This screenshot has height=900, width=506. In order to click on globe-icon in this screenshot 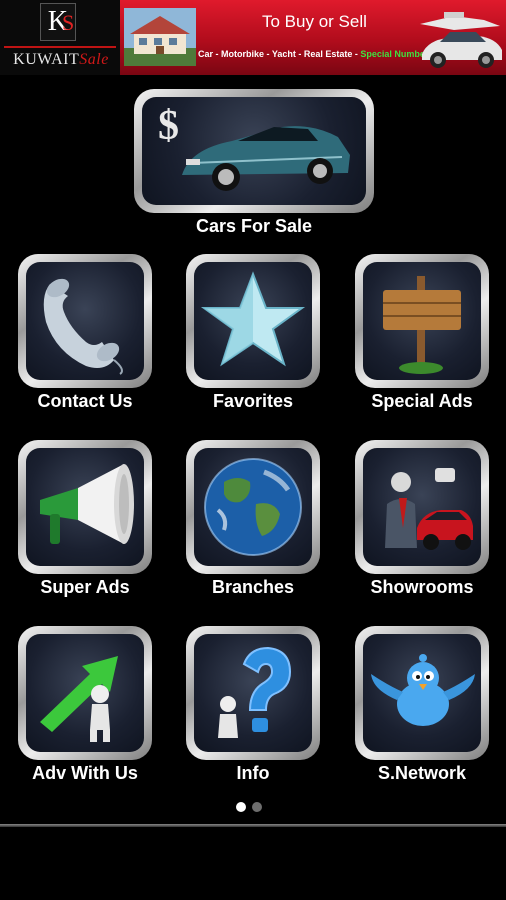, I will do `click(253, 507)`.